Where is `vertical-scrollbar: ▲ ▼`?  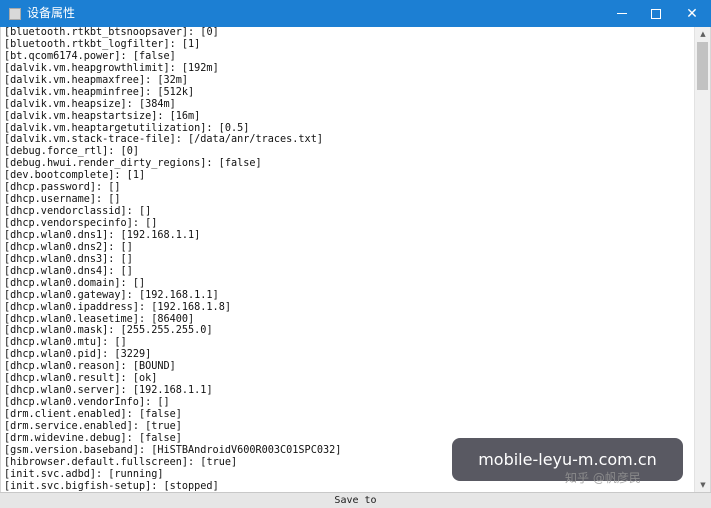
vertical-scrollbar: ▲ ▼ is located at coordinates (702, 259).